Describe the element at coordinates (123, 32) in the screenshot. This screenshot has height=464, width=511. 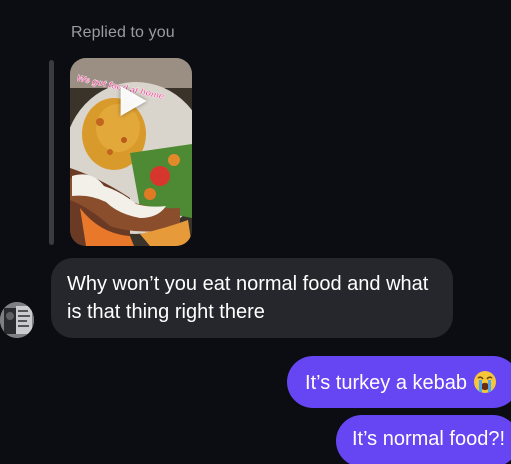
I see `replied-to-you-label: Replied to you` at that location.